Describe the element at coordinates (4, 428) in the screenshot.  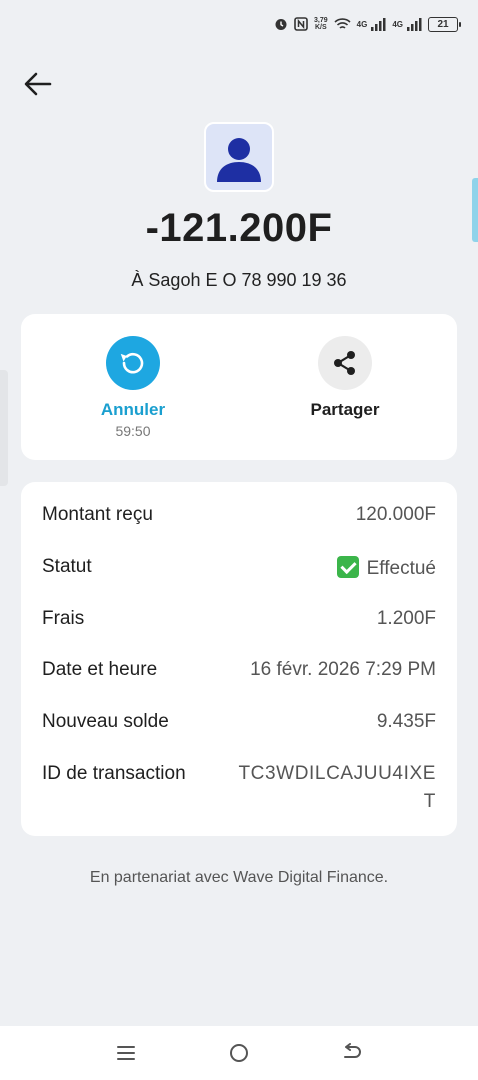
I see `side-handle` at that location.